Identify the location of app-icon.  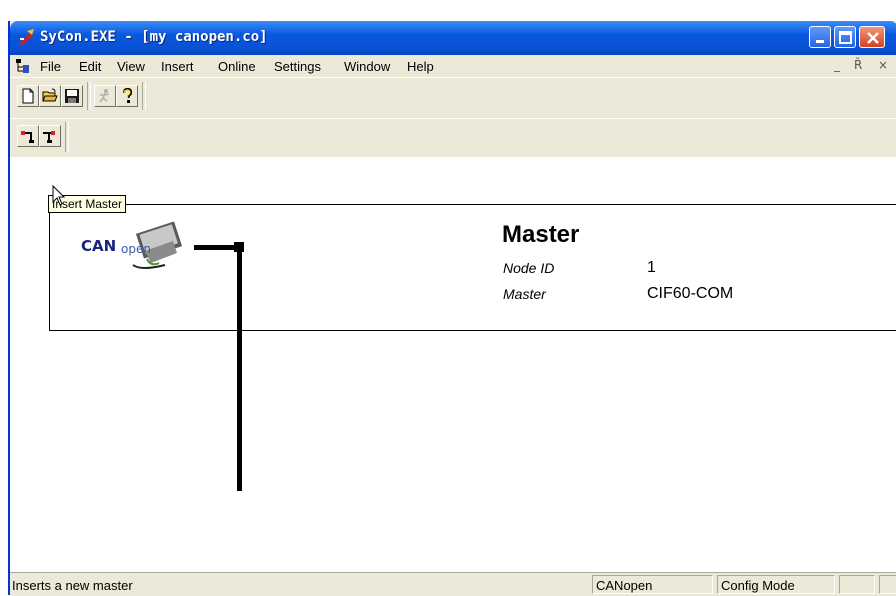
(27, 37).